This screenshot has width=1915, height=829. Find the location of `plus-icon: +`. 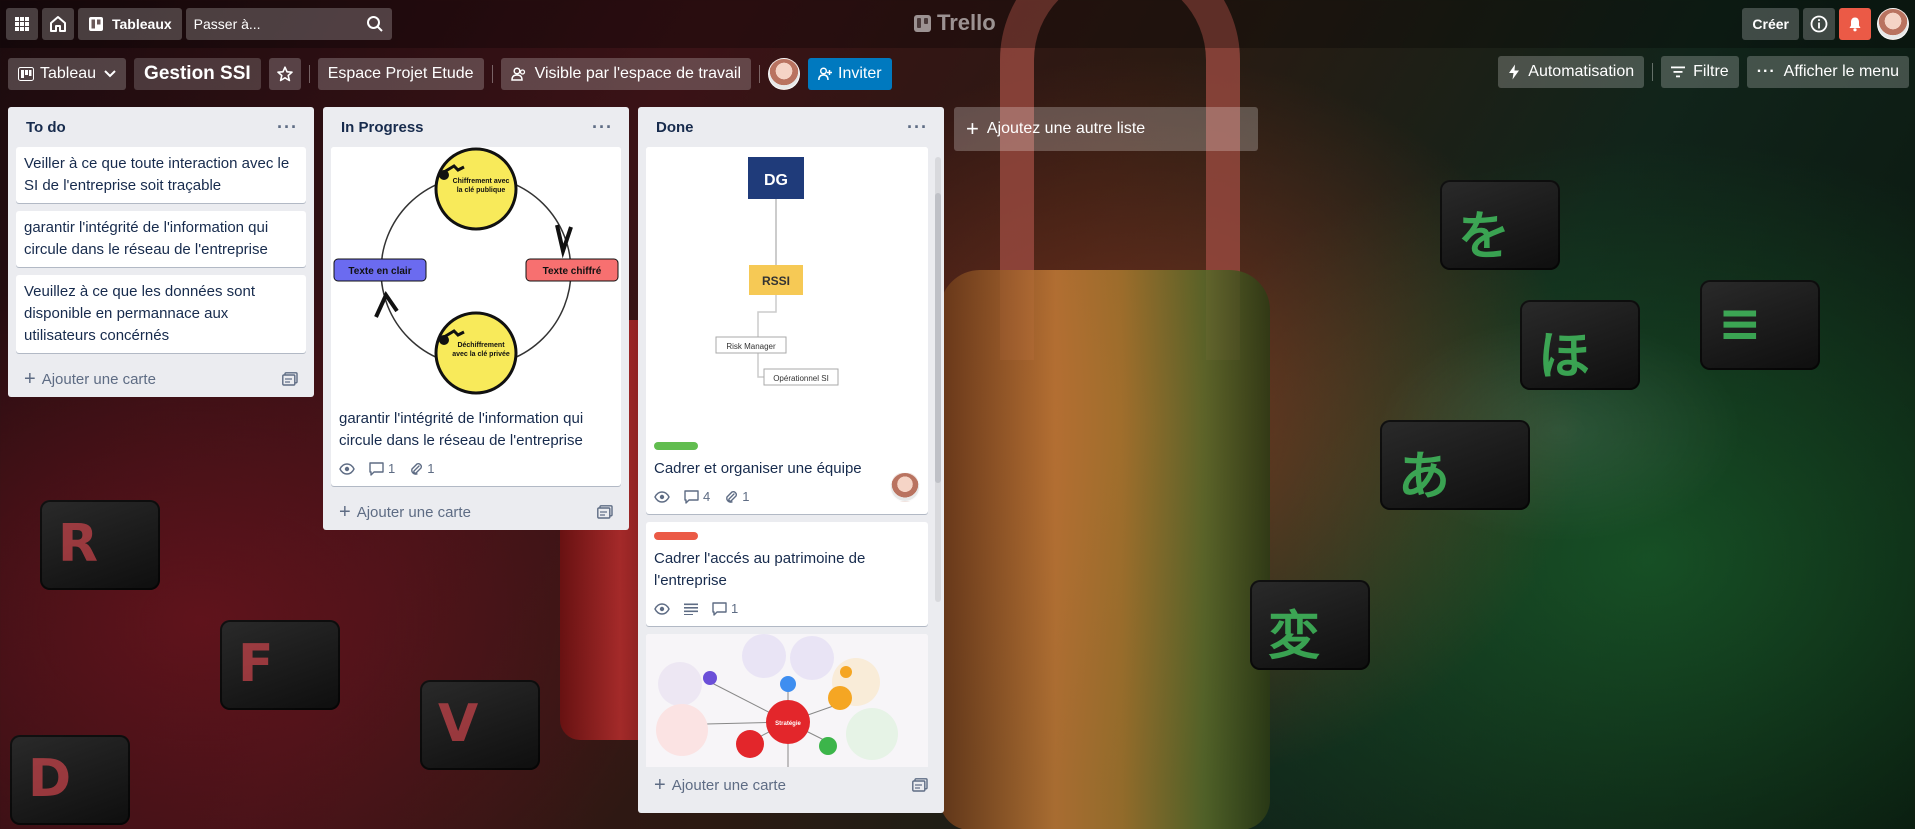

plus-icon: + is located at coordinates (660, 784).